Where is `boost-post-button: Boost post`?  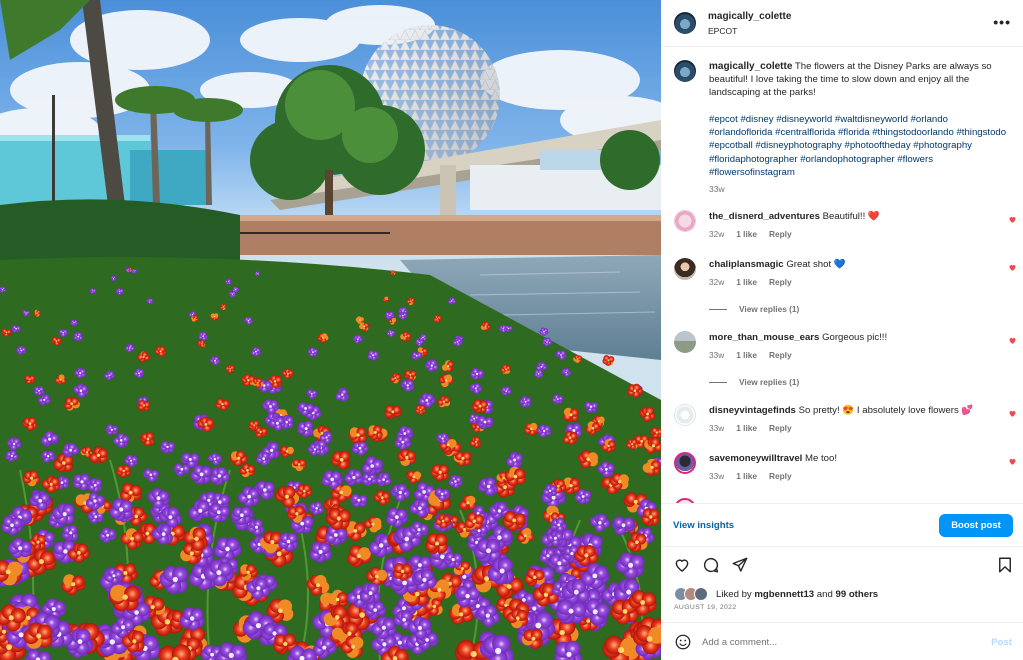
boost-post-button: Boost post is located at coordinates (976, 525).